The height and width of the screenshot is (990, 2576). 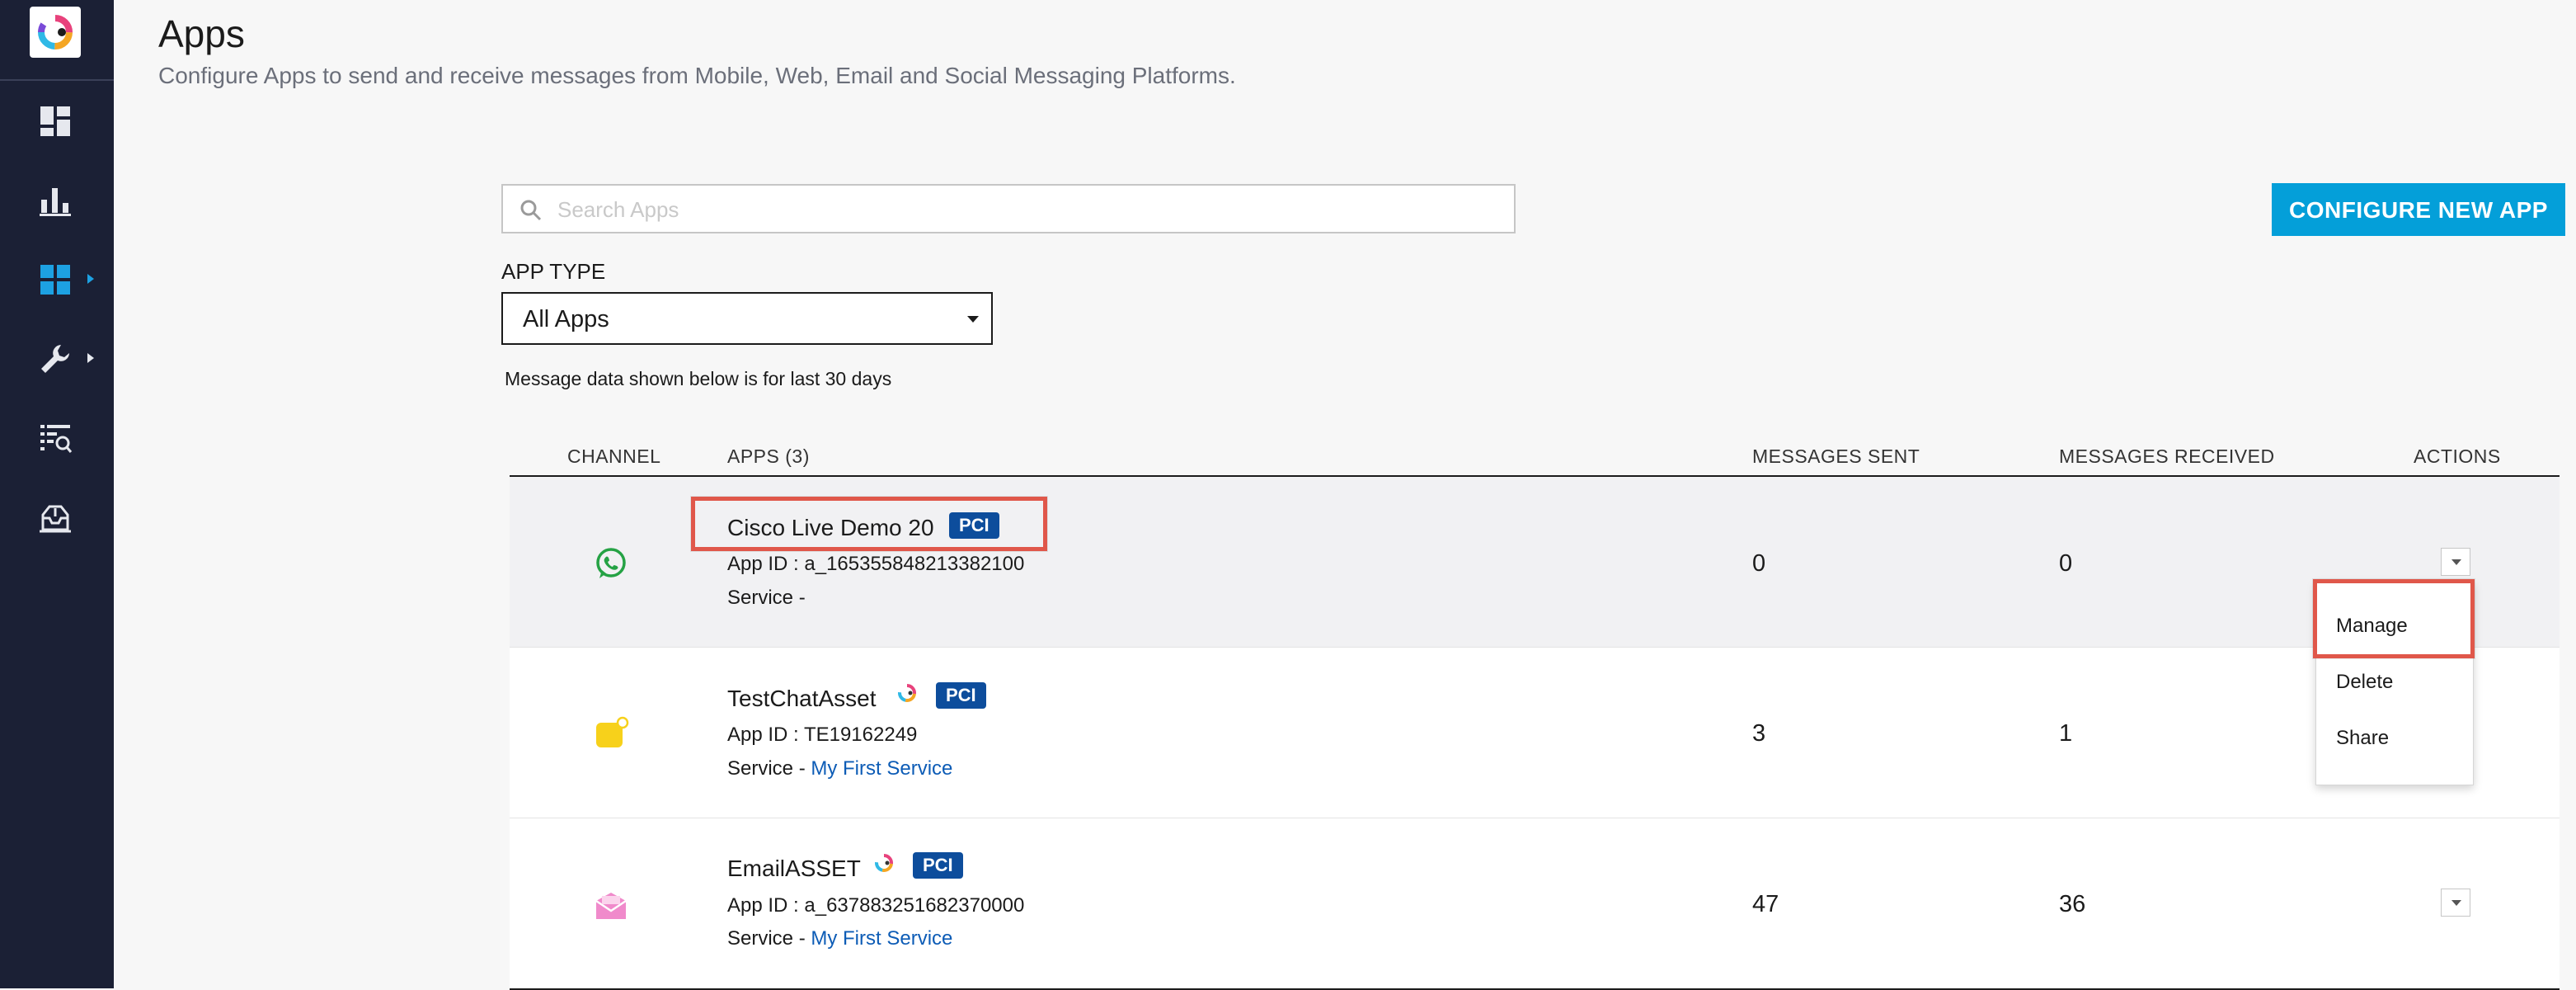 What do you see at coordinates (1759, 733) in the screenshot?
I see `messages-sent-value: 3` at bounding box center [1759, 733].